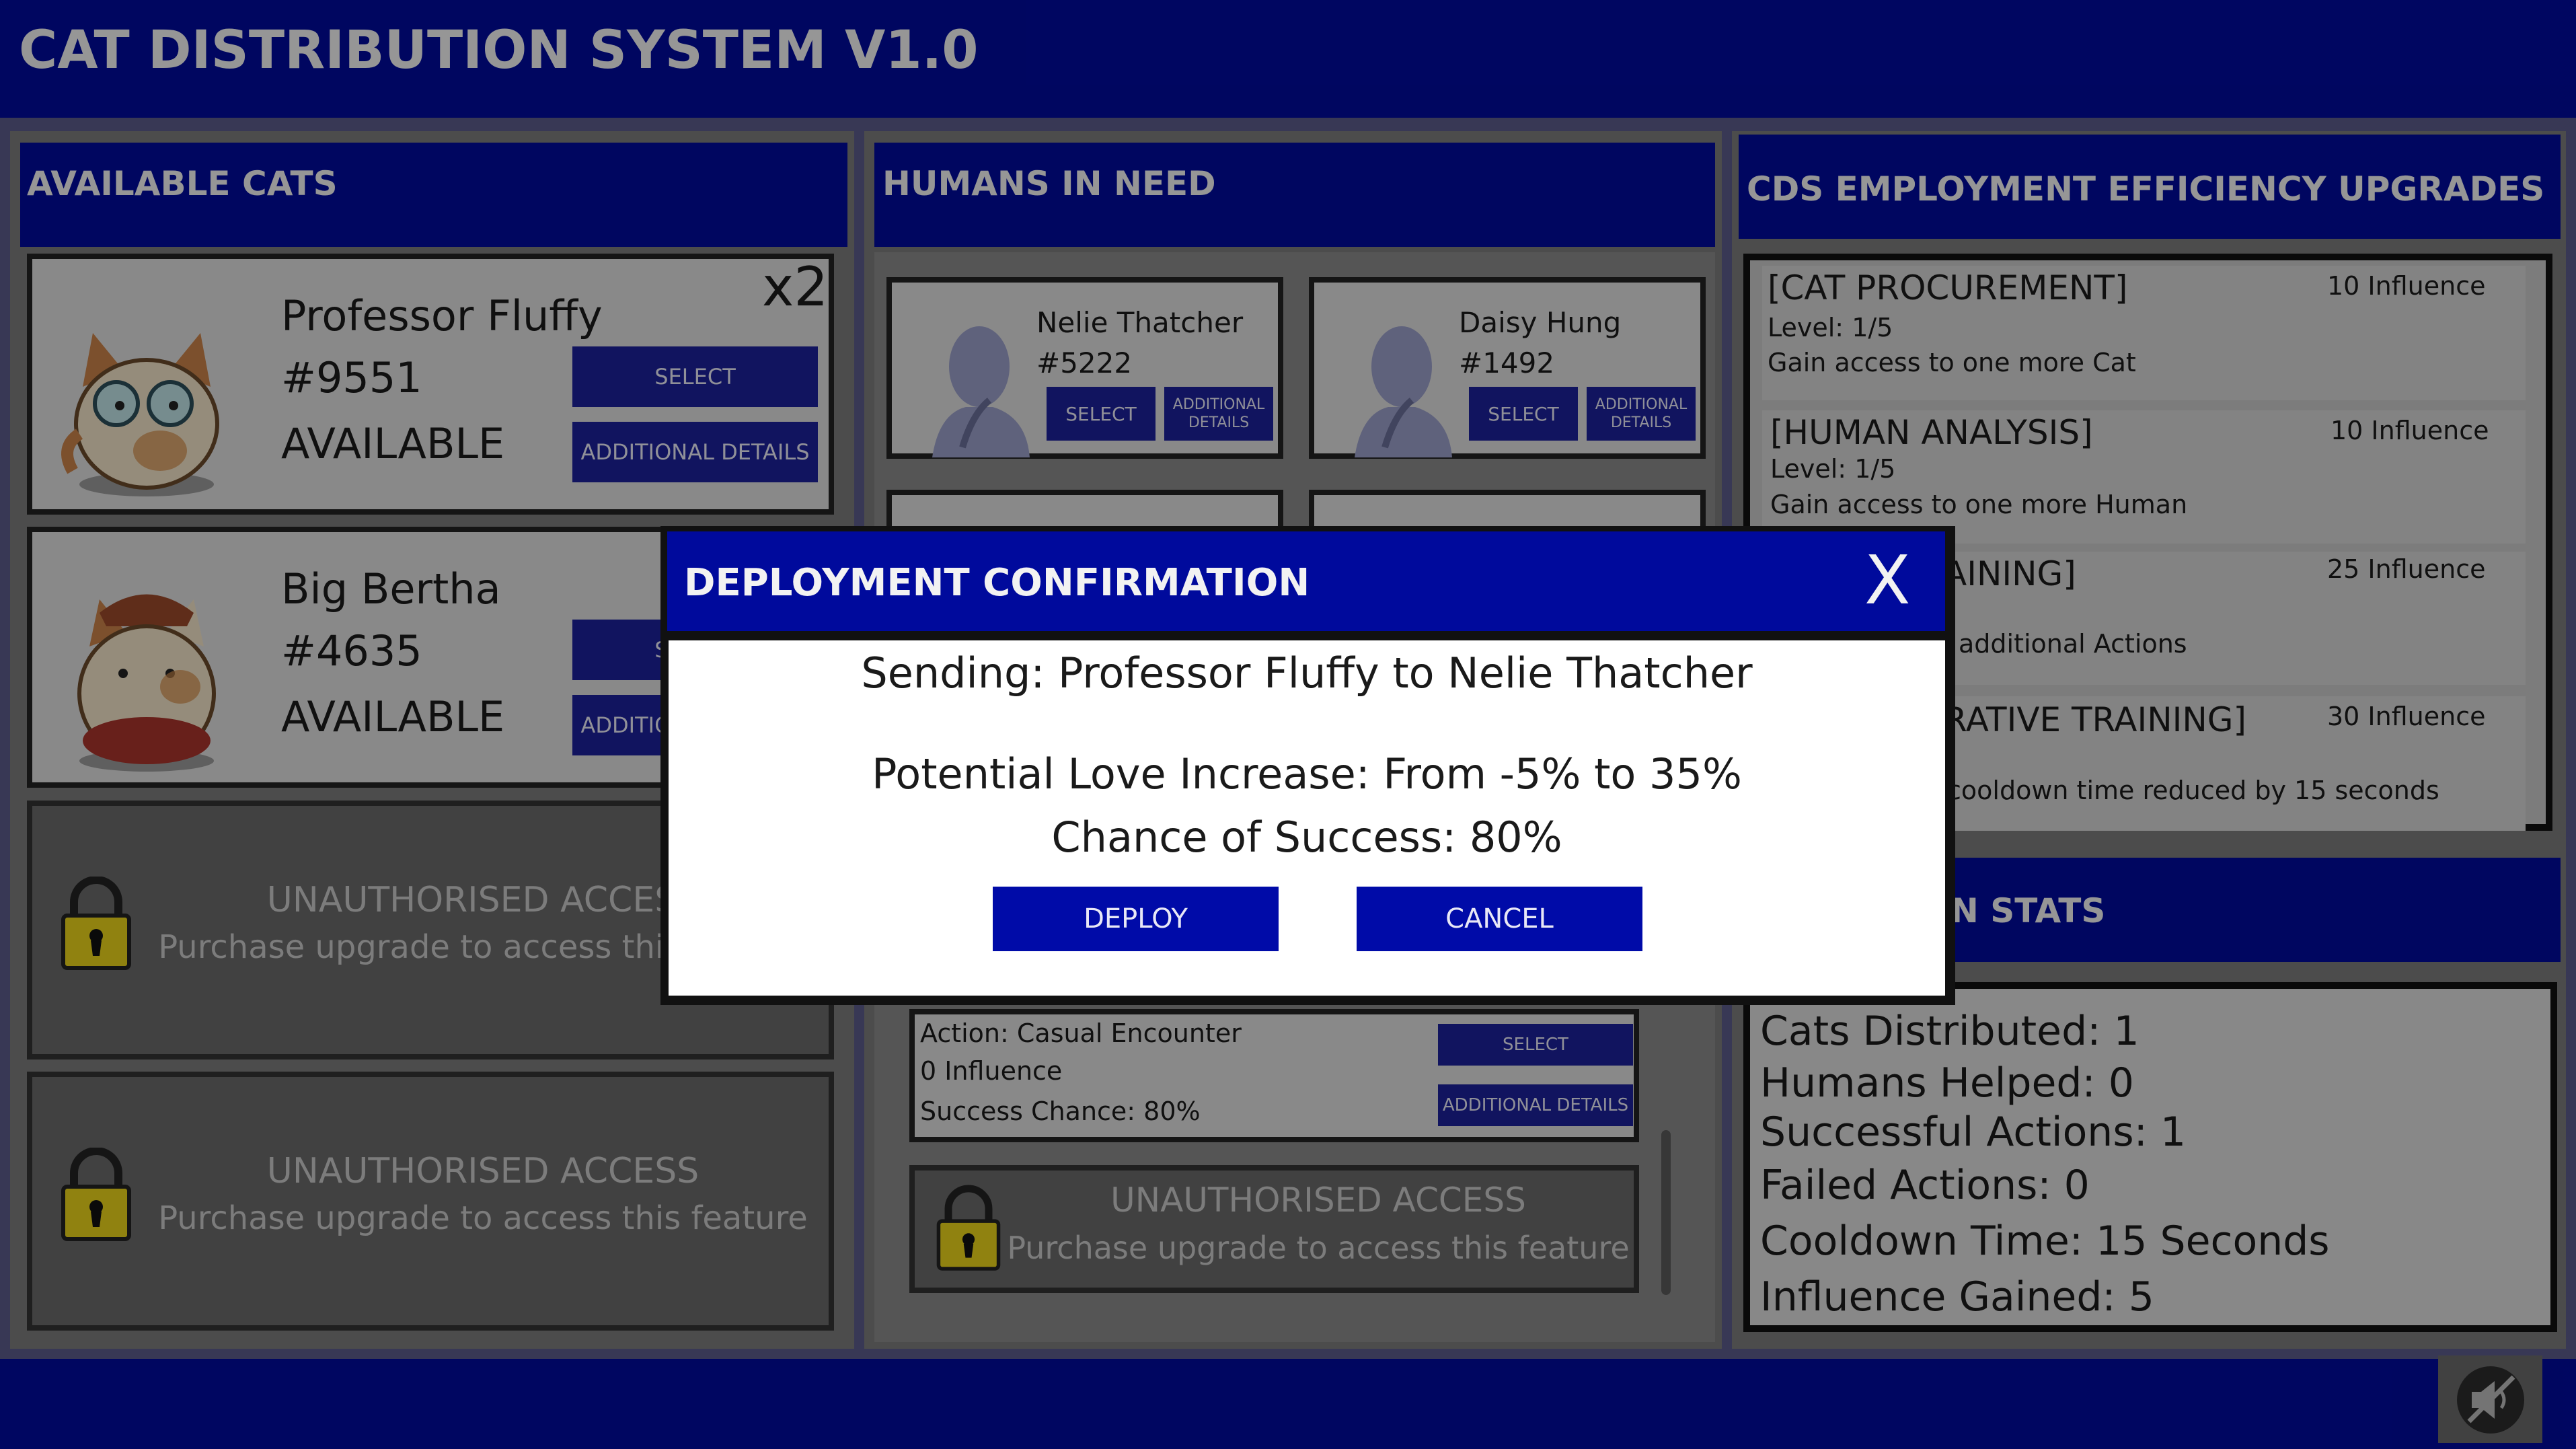 This screenshot has height=1449, width=2576. I want to click on cancel-button: CANCEL, so click(1499, 919).